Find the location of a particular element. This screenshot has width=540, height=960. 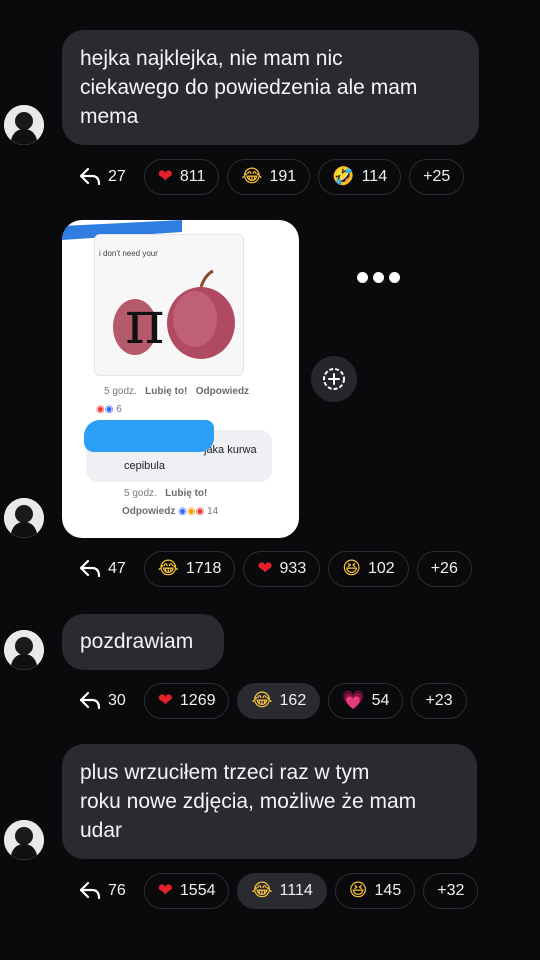

comment-text: jaka kurwa is located at coordinates (230, 450).